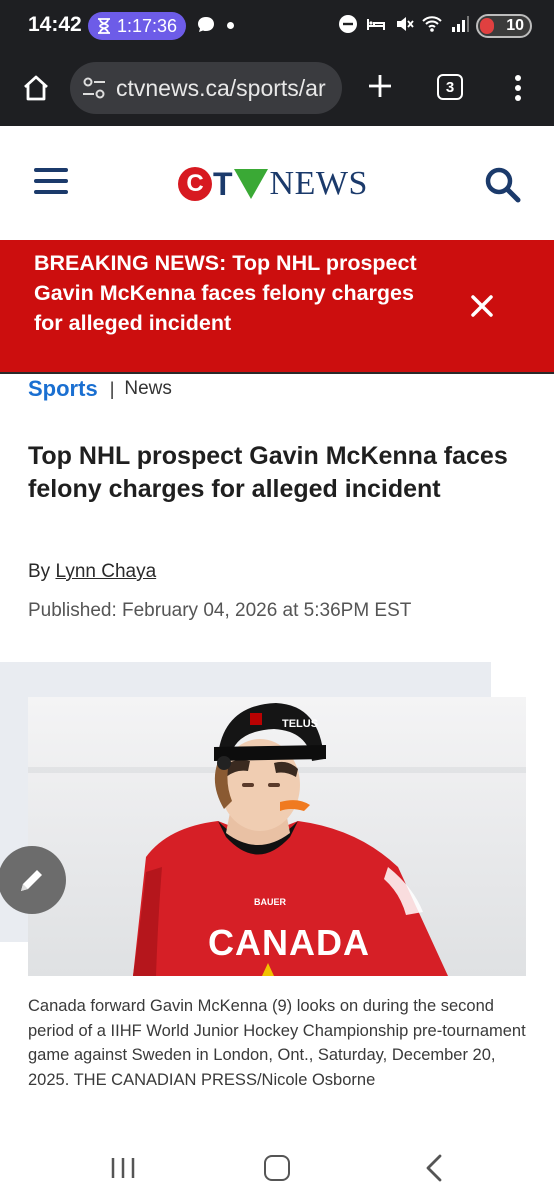 This screenshot has height=1200, width=554. I want to click on site-settings-icon, so click(94, 88).